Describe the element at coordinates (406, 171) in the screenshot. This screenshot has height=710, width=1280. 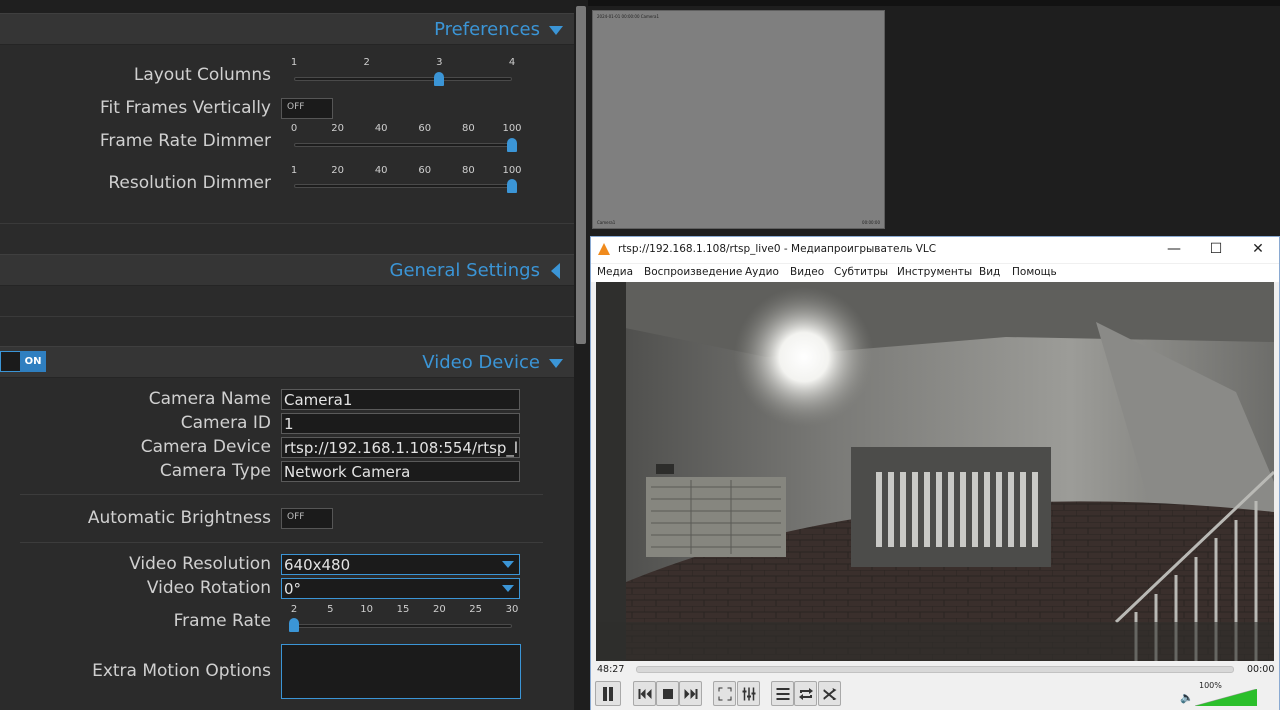
I see `resolution-dimmer-ticks: 1 20 40 60 80 100` at that location.